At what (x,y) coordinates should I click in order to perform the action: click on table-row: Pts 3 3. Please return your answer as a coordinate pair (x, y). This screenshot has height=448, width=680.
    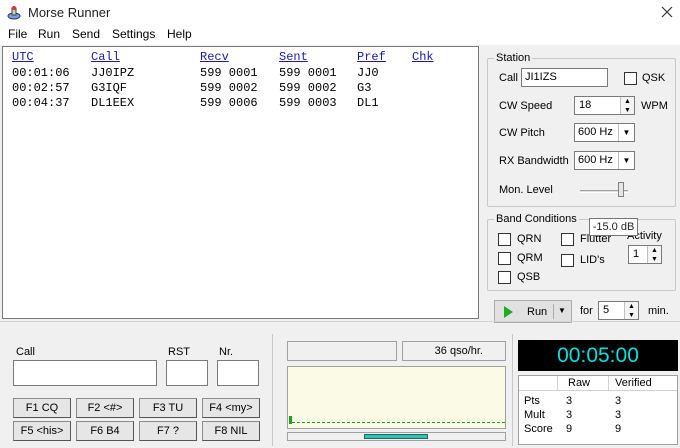
    Looking at the image, I should click on (598, 402).